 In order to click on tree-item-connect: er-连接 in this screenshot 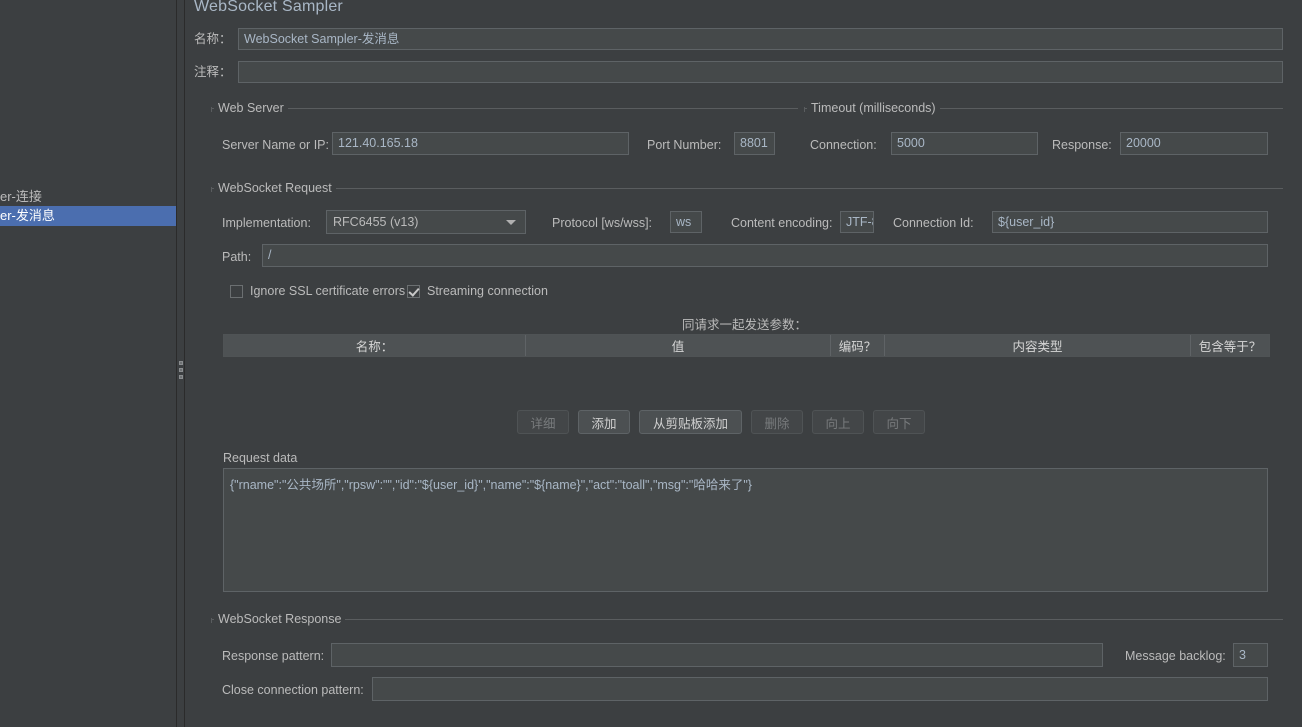, I will do `click(88, 197)`.